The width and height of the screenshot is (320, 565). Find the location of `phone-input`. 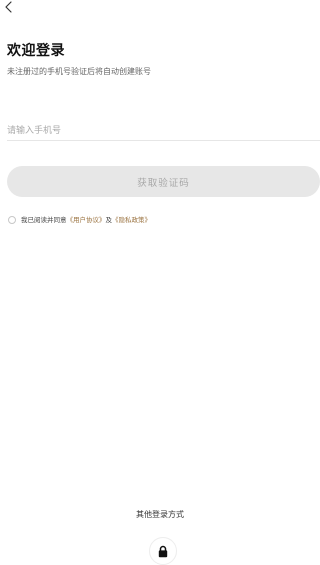

phone-input is located at coordinates (163, 131).